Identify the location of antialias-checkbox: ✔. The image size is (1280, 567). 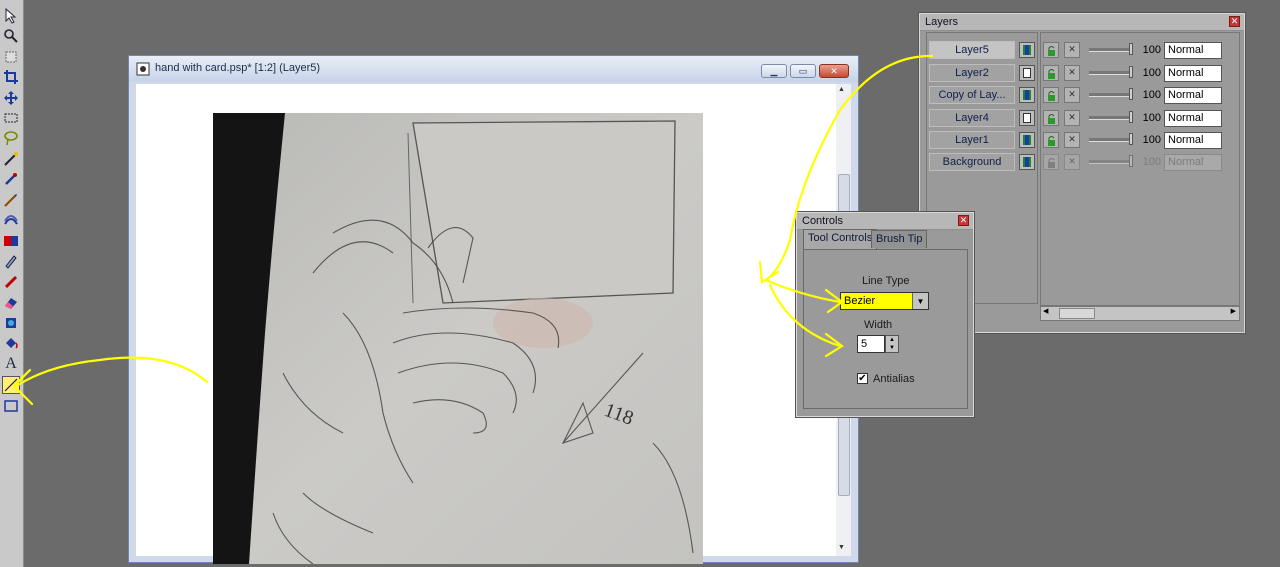
(862, 378).